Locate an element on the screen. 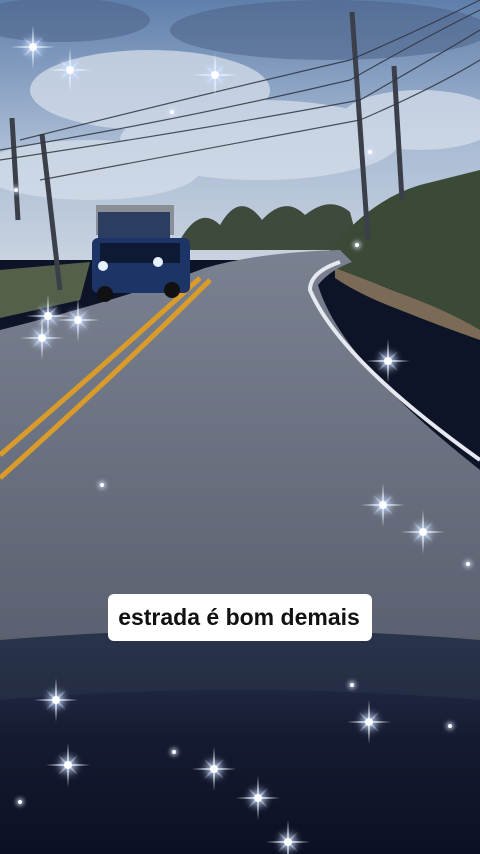  caption-container: estrada é bom demais is located at coordinates (240, 617).